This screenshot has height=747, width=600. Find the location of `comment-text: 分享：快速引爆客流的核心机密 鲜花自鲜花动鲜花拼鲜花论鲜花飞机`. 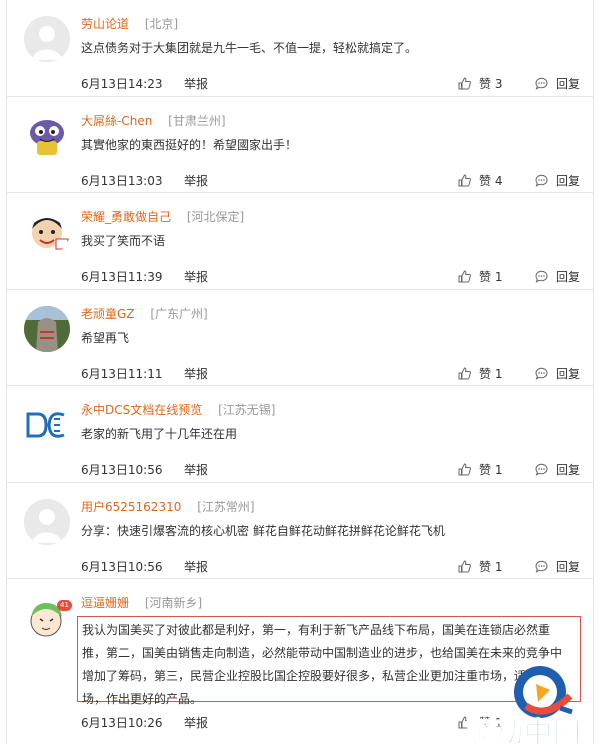

comment-text: 分享：快速引爆客流的核心机密 鲜花自鲜花动鲜花拼鲜花论鲜花飞机 is located at coordinates (263, 530).